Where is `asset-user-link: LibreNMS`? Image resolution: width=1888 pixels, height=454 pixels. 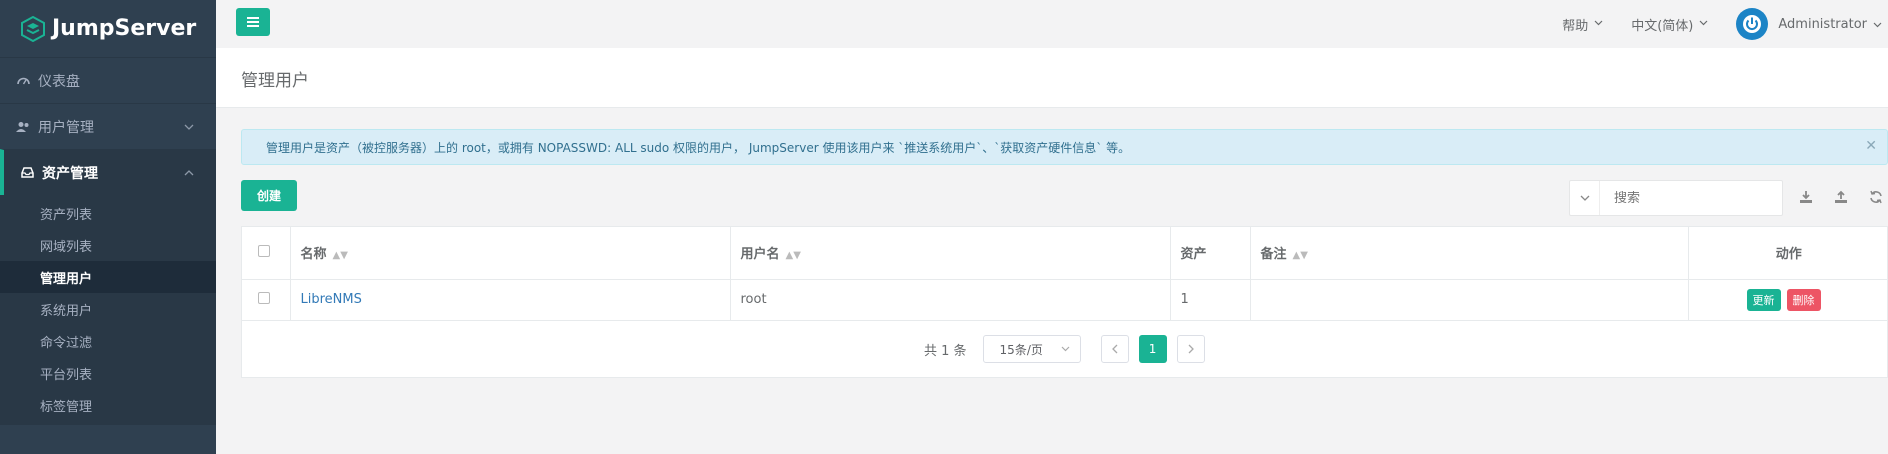
asset-user-link: LibreNMS is located at coordinates (331, 299).